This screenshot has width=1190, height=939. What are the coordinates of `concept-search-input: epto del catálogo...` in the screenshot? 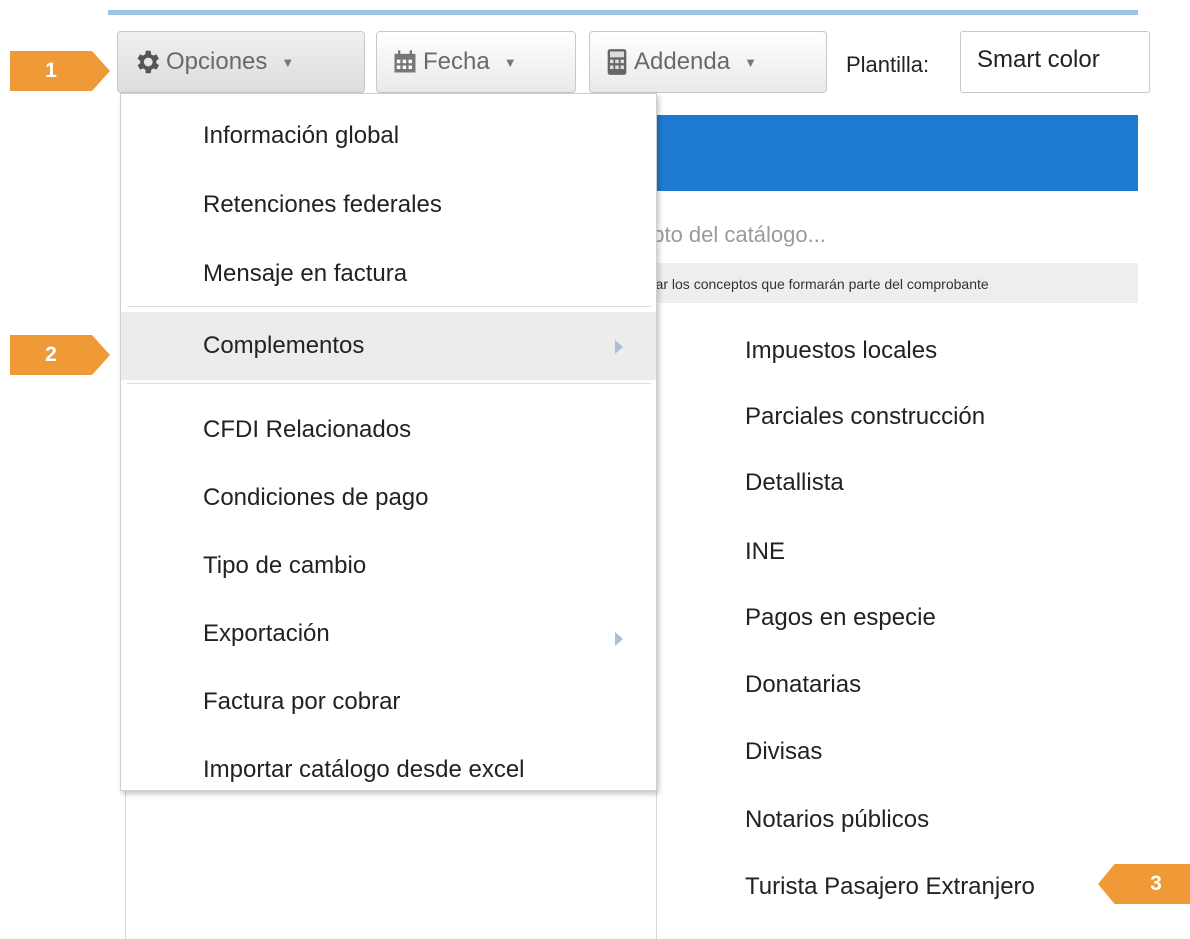 It's located at (733, 235).